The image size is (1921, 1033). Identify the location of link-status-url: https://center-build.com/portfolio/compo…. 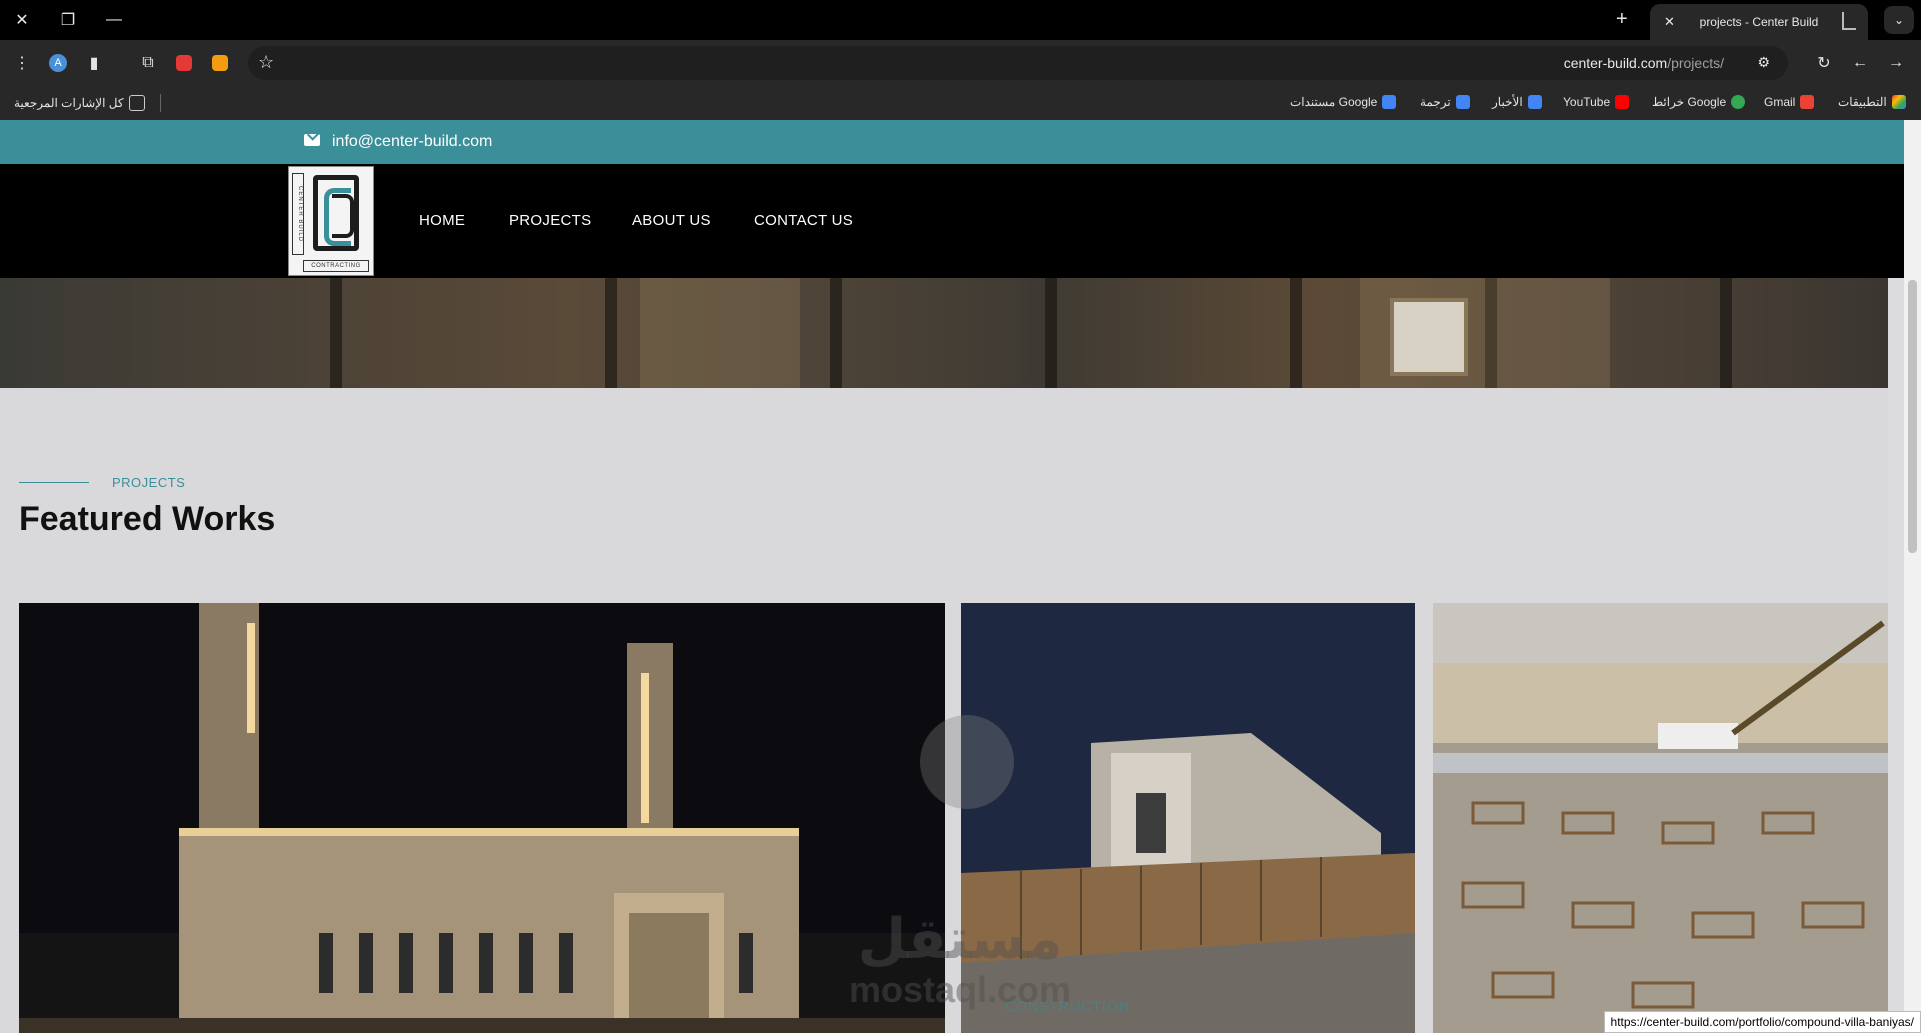
(1762, 1022).